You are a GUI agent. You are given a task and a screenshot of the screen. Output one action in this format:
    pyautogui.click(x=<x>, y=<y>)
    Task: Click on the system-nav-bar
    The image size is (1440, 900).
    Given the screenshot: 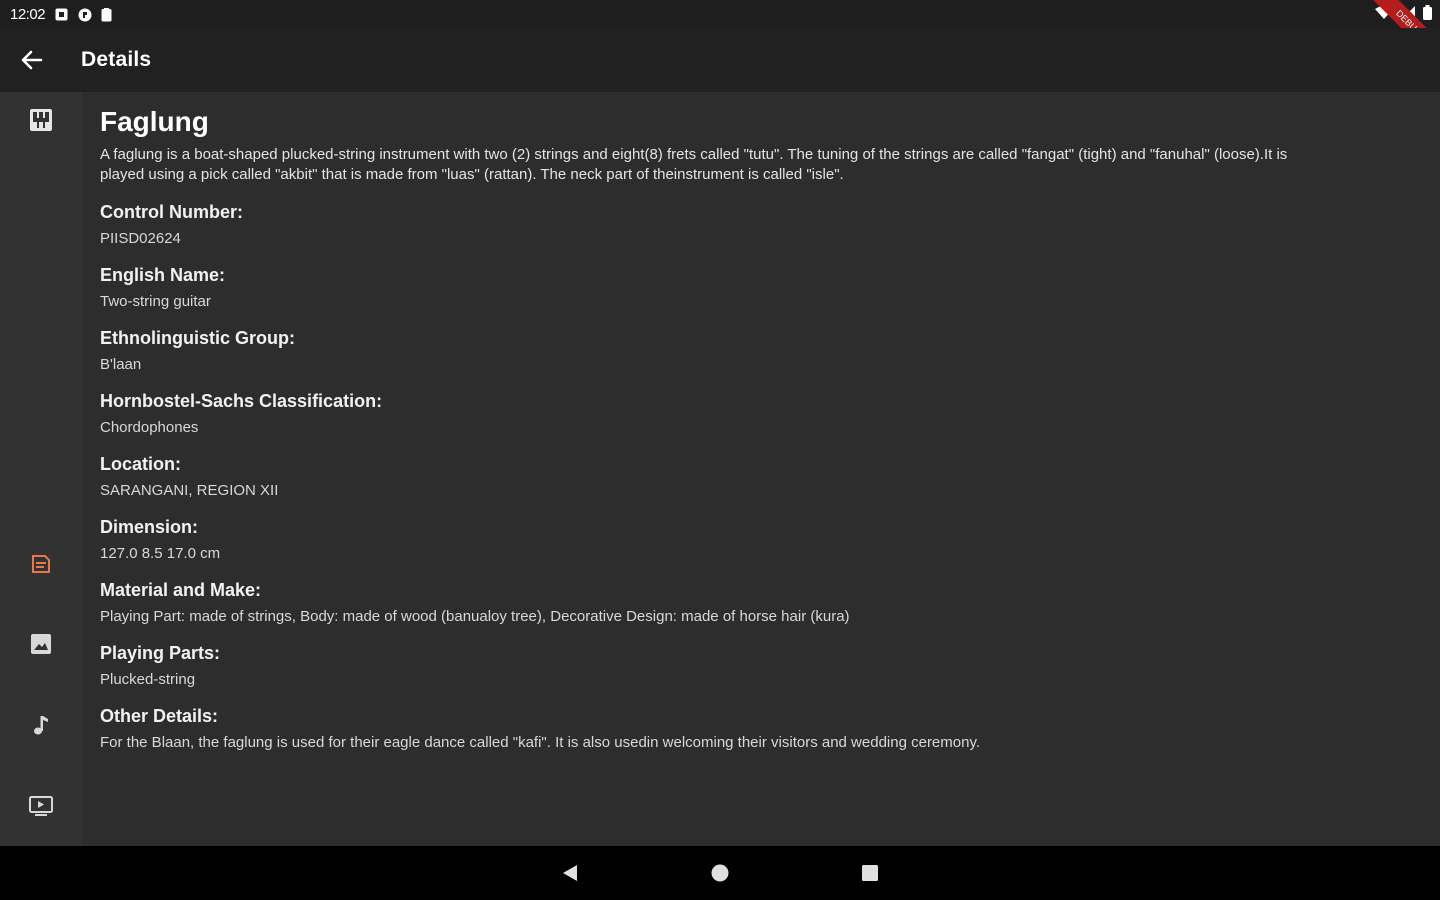 What is the action you would take?
    pyautogui.click(x=720, y=873)
    